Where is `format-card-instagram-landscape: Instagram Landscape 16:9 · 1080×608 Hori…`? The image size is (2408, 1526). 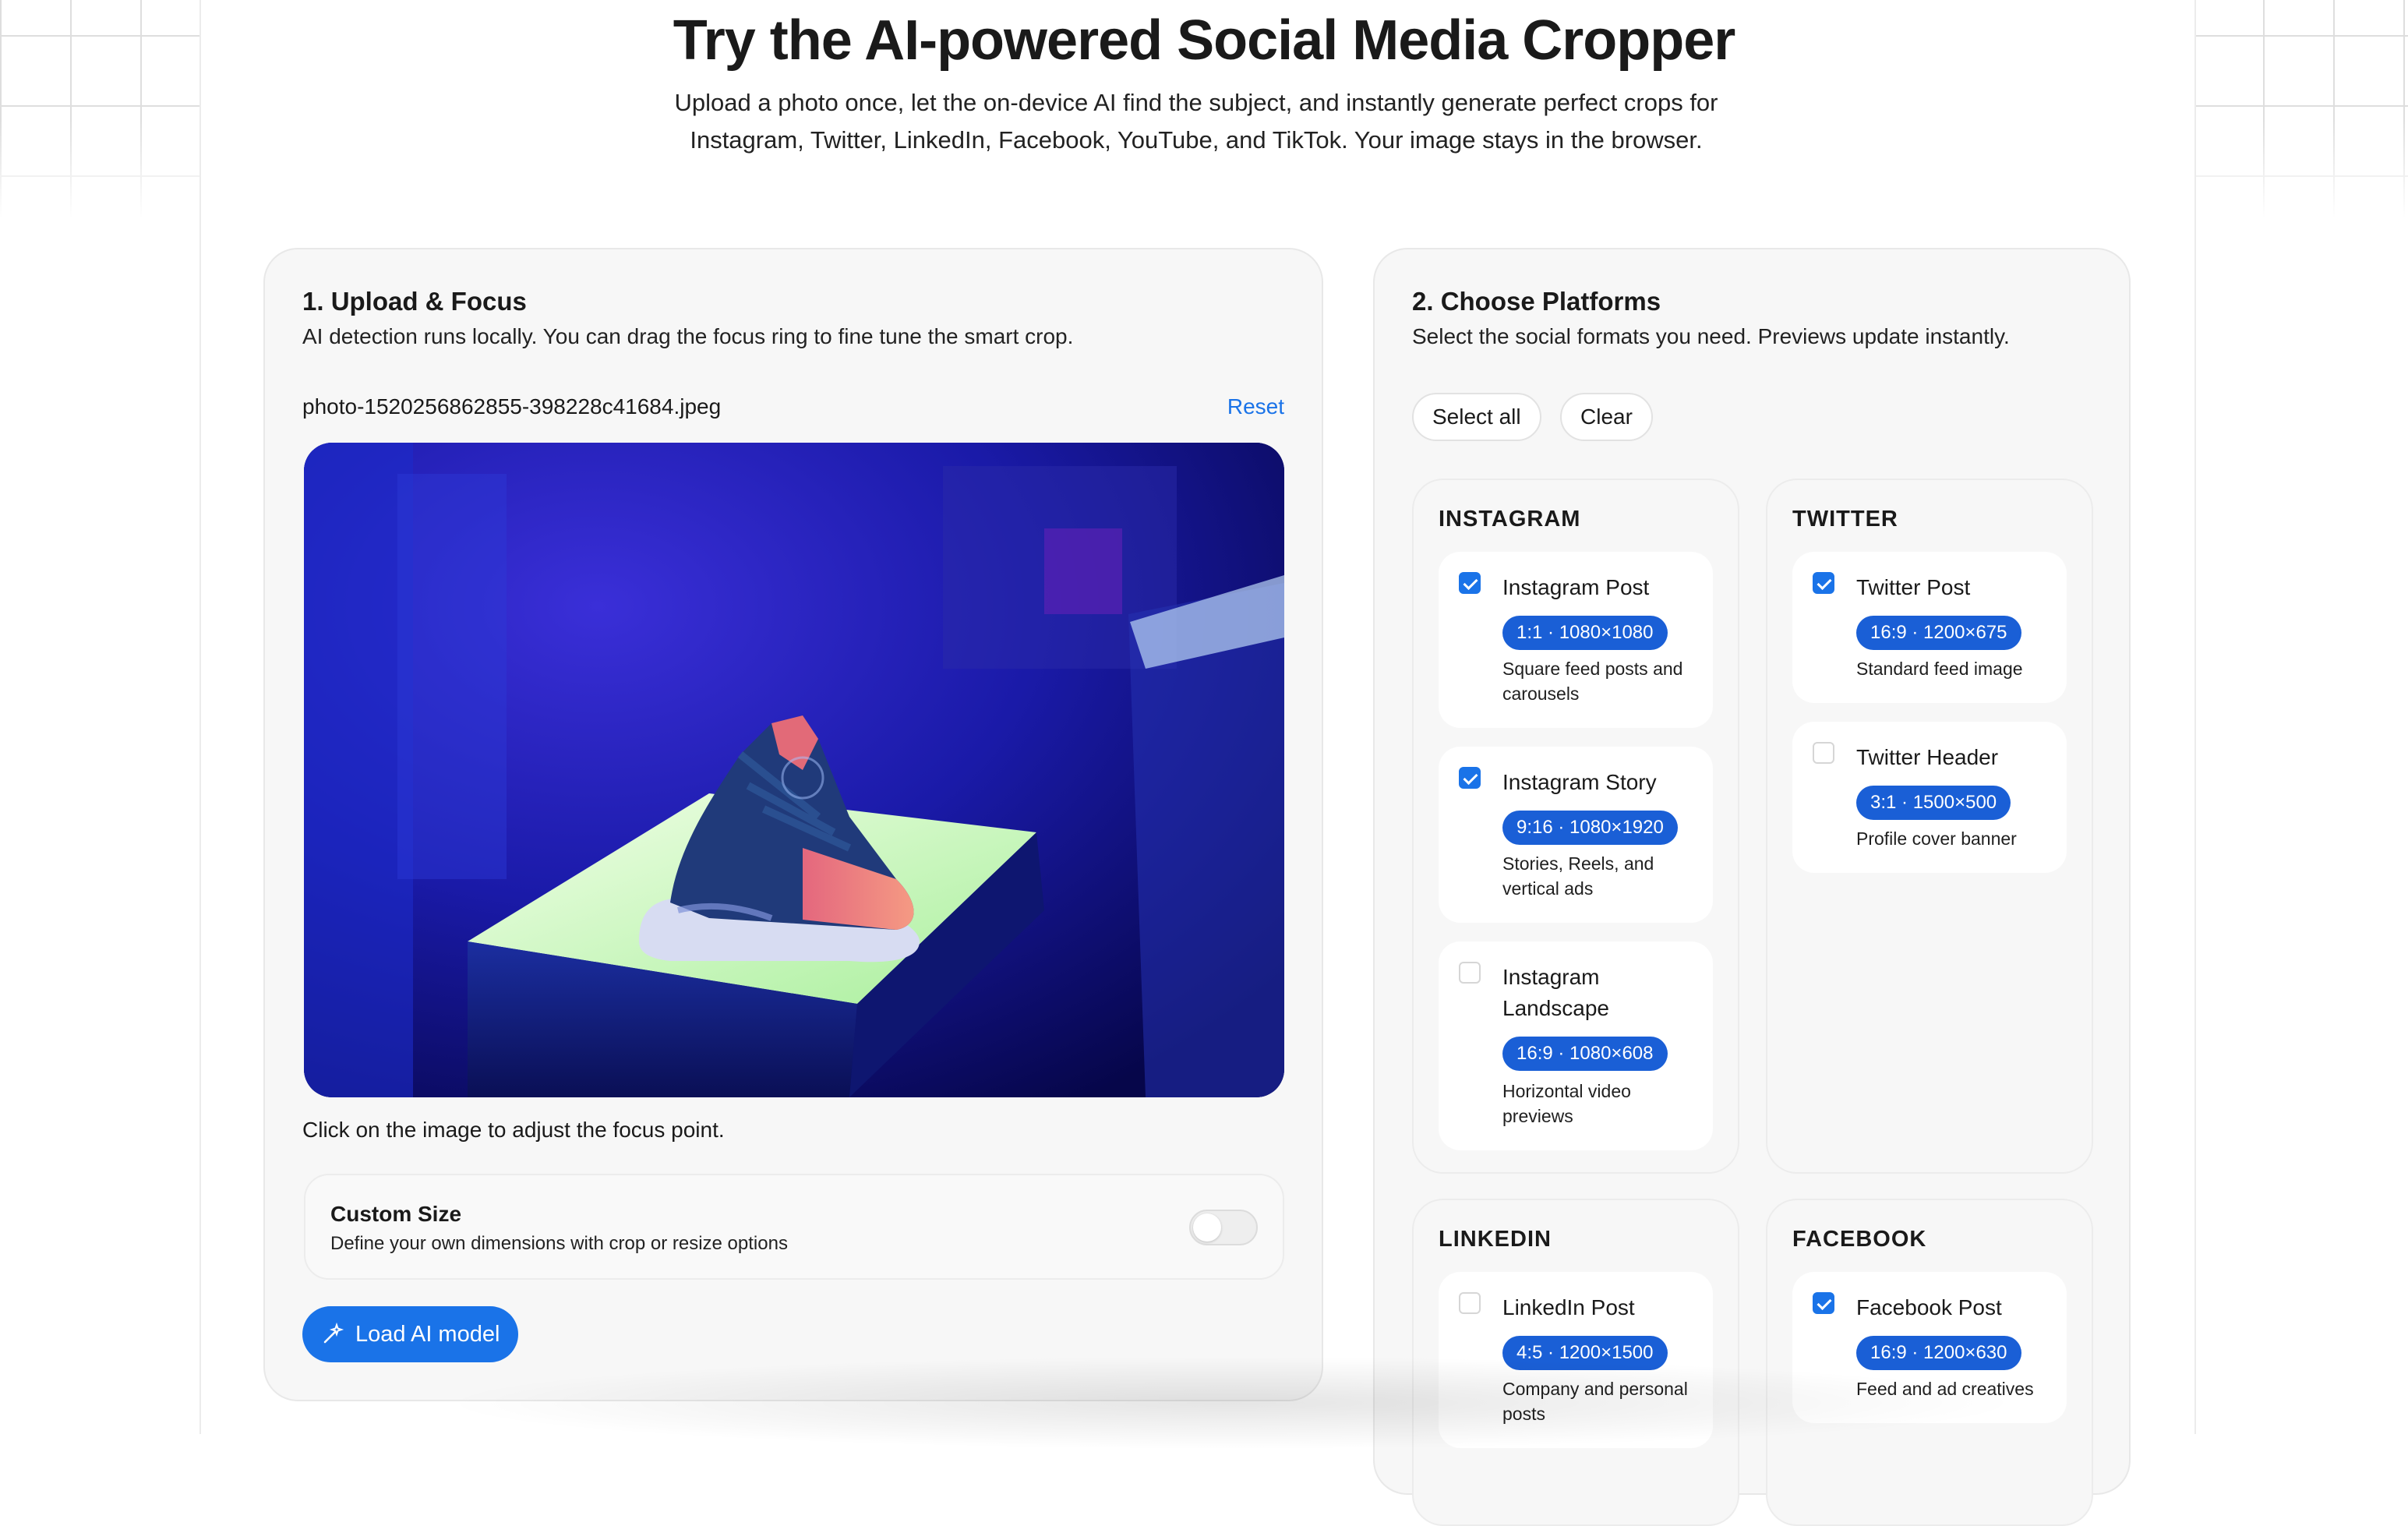 format-card-instagram-landscape: Instagram Landscape 16:9 · 1080×608 Hori… is located at coordinates (1576, 1046).